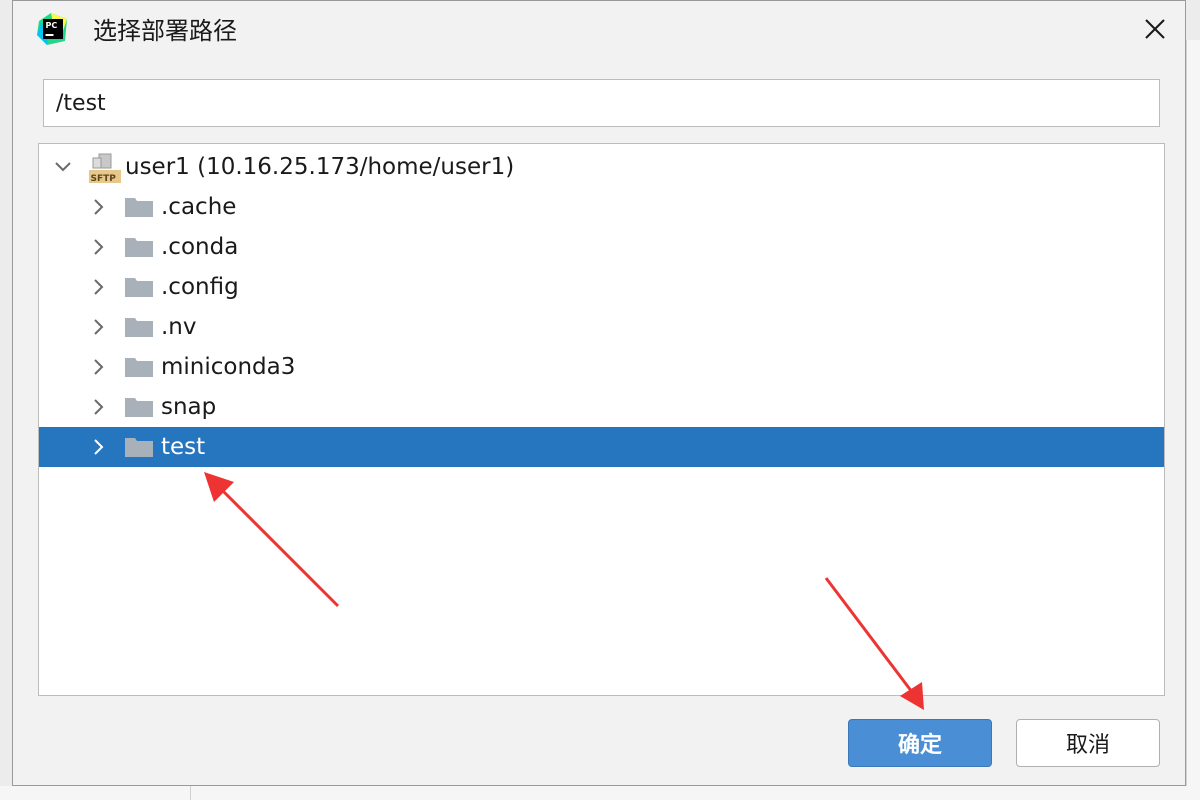 This screenshot has width=1200, height=800. Describe the element at coordinates (200, 247) in the screenshot. I see `tree-item-label: .conda` at that location.